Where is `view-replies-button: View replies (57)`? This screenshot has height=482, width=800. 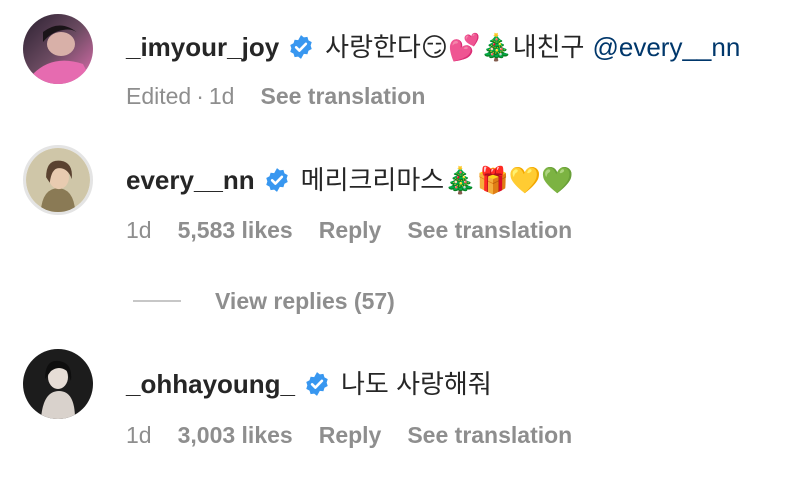
view-replies-button: View replies (57) is located at coordinates (305, 301).